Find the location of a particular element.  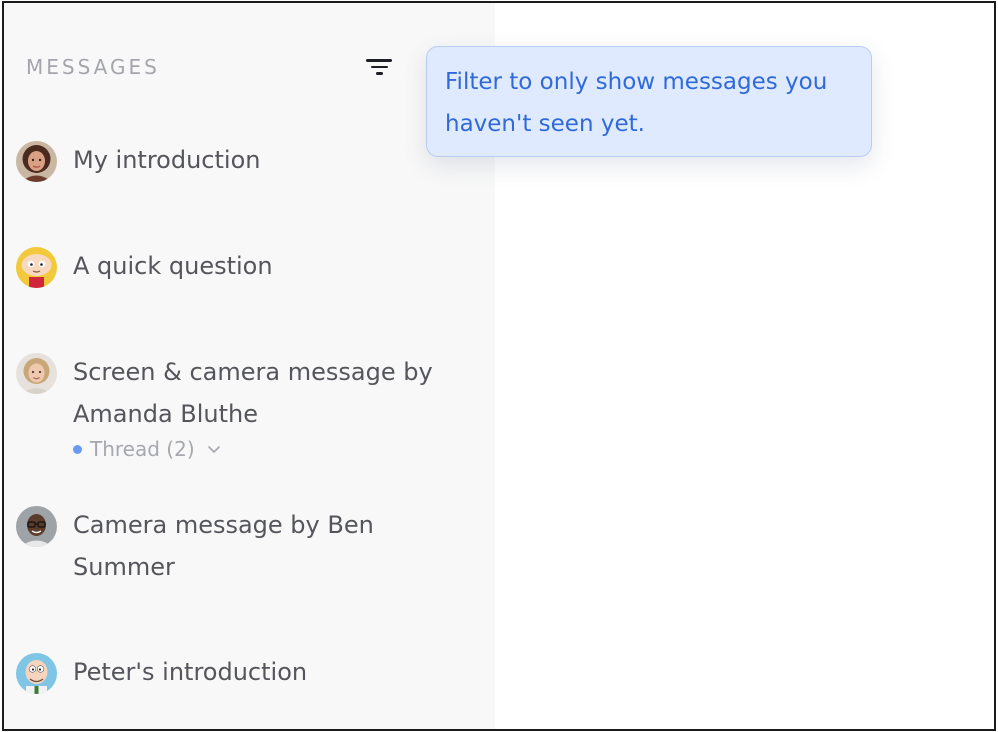

message-item-camera-ben-summer: Camera message by Ben Summer is located at coordinates (251, 549).